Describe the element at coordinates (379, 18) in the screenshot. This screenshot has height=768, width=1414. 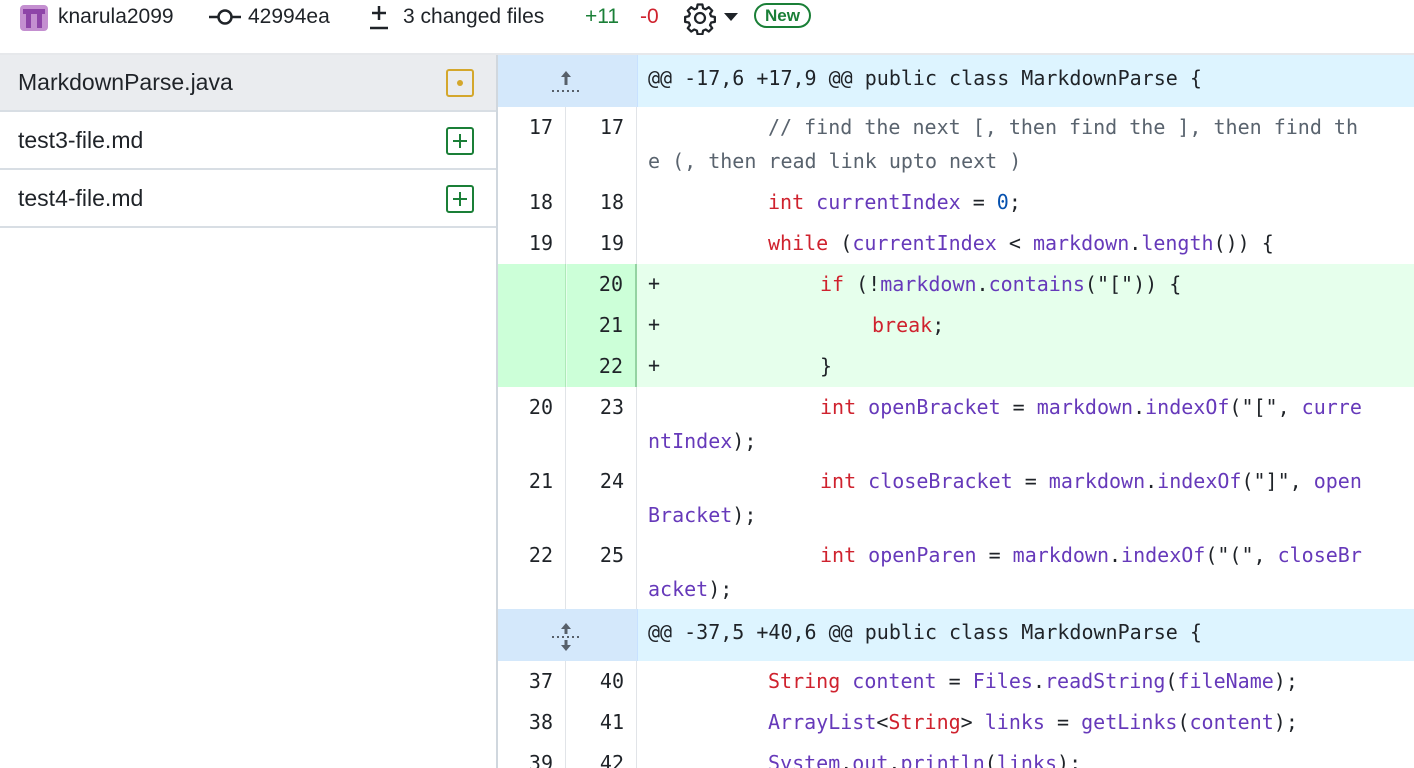
I see `diff-icon` at that location.